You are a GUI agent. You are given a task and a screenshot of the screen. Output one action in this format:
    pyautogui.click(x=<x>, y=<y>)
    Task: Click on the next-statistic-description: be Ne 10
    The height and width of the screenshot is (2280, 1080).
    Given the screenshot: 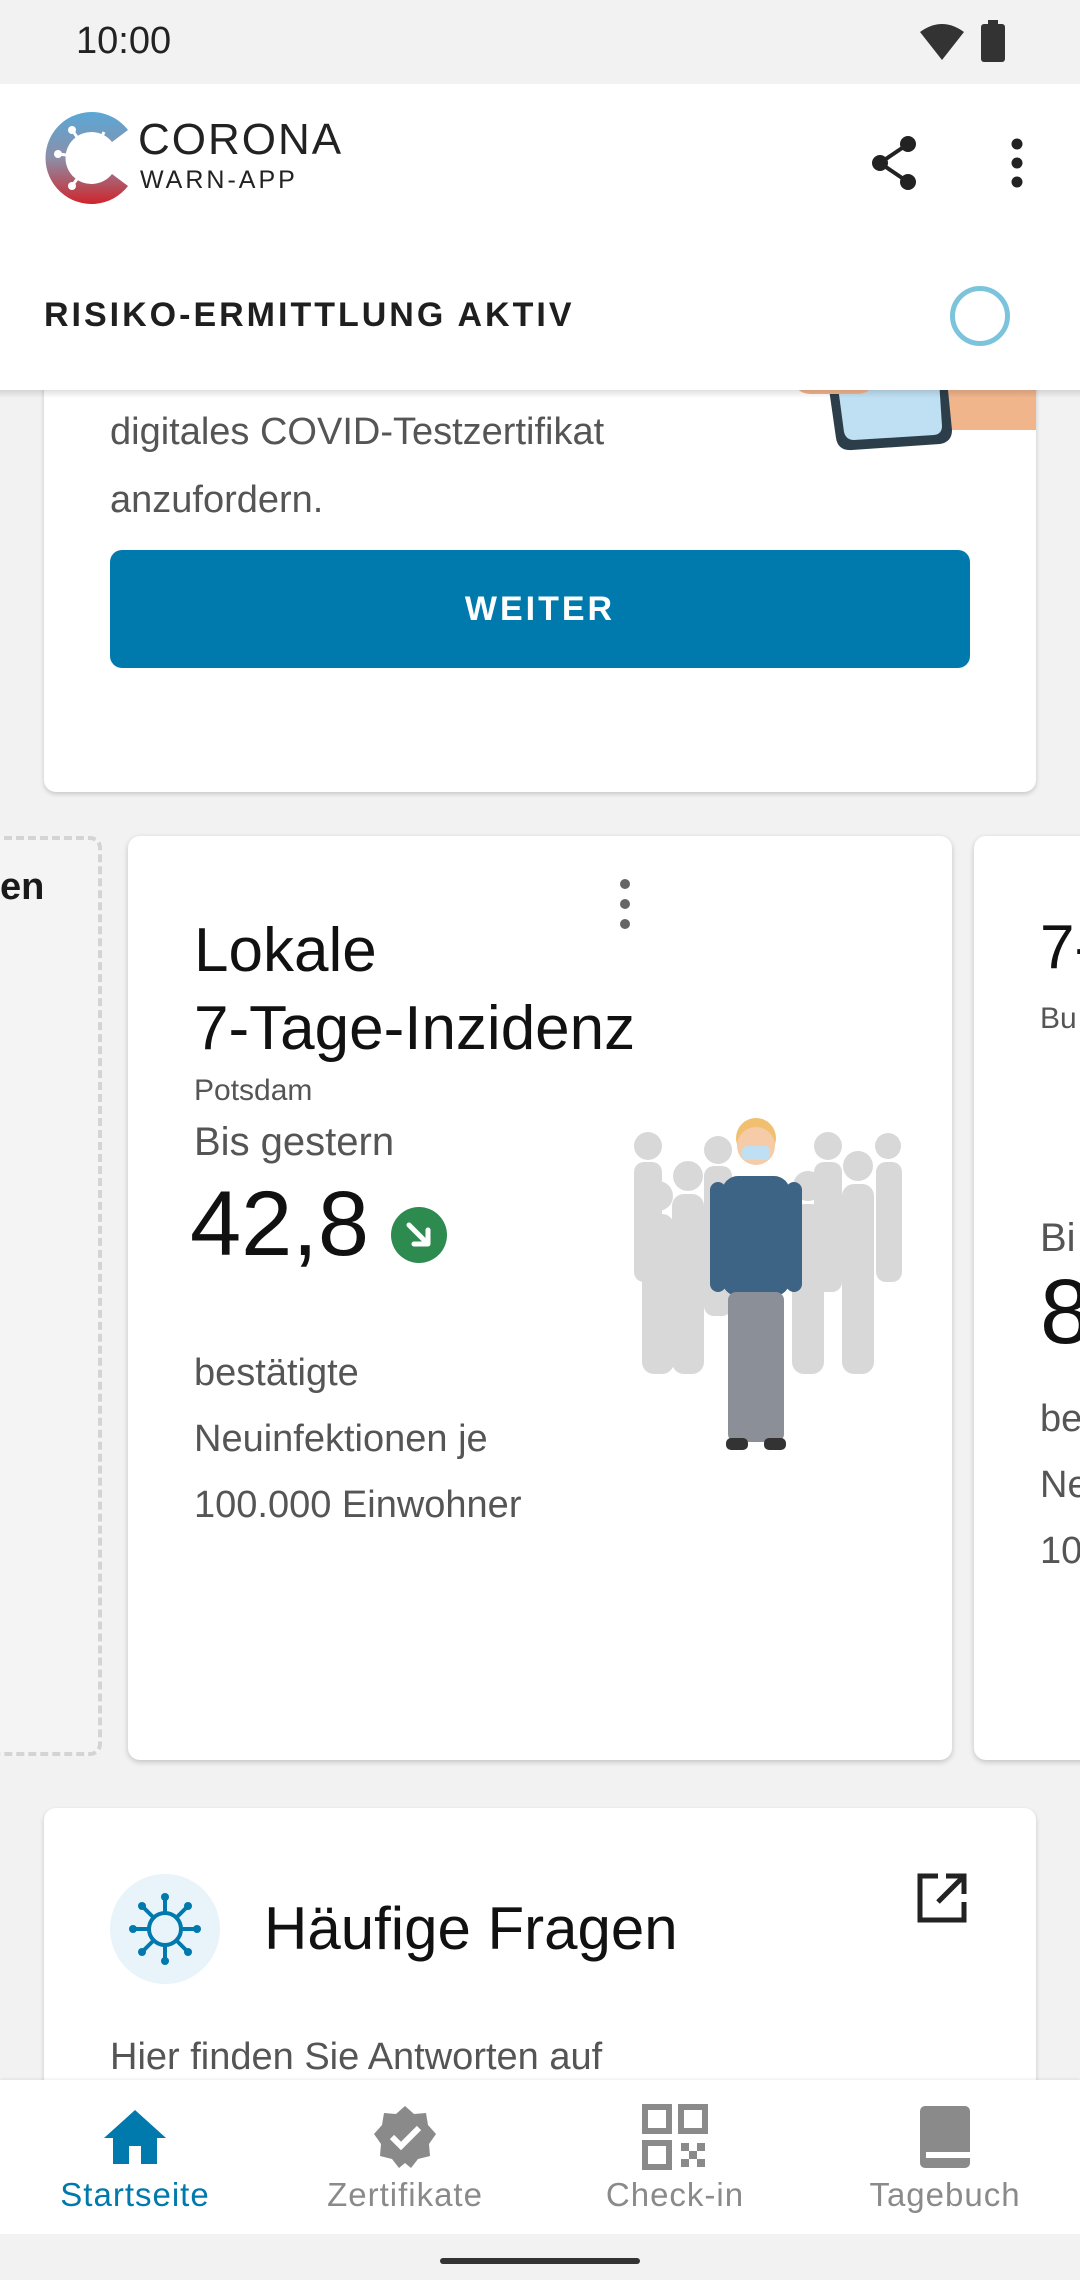 What is the action you would take?
    pyautogui.click(x=1060, y=1485)
    